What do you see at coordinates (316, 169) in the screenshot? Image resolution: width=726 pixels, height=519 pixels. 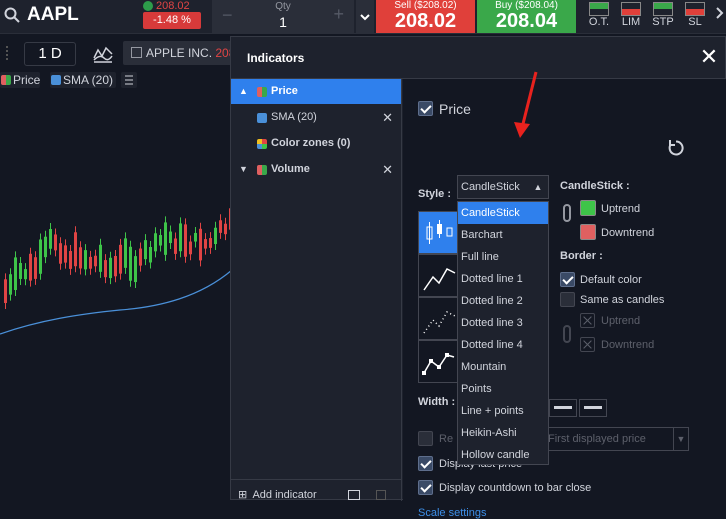 I see `tree-item-volume: ▼ Volume ✕` at bounding box center [316, 169].